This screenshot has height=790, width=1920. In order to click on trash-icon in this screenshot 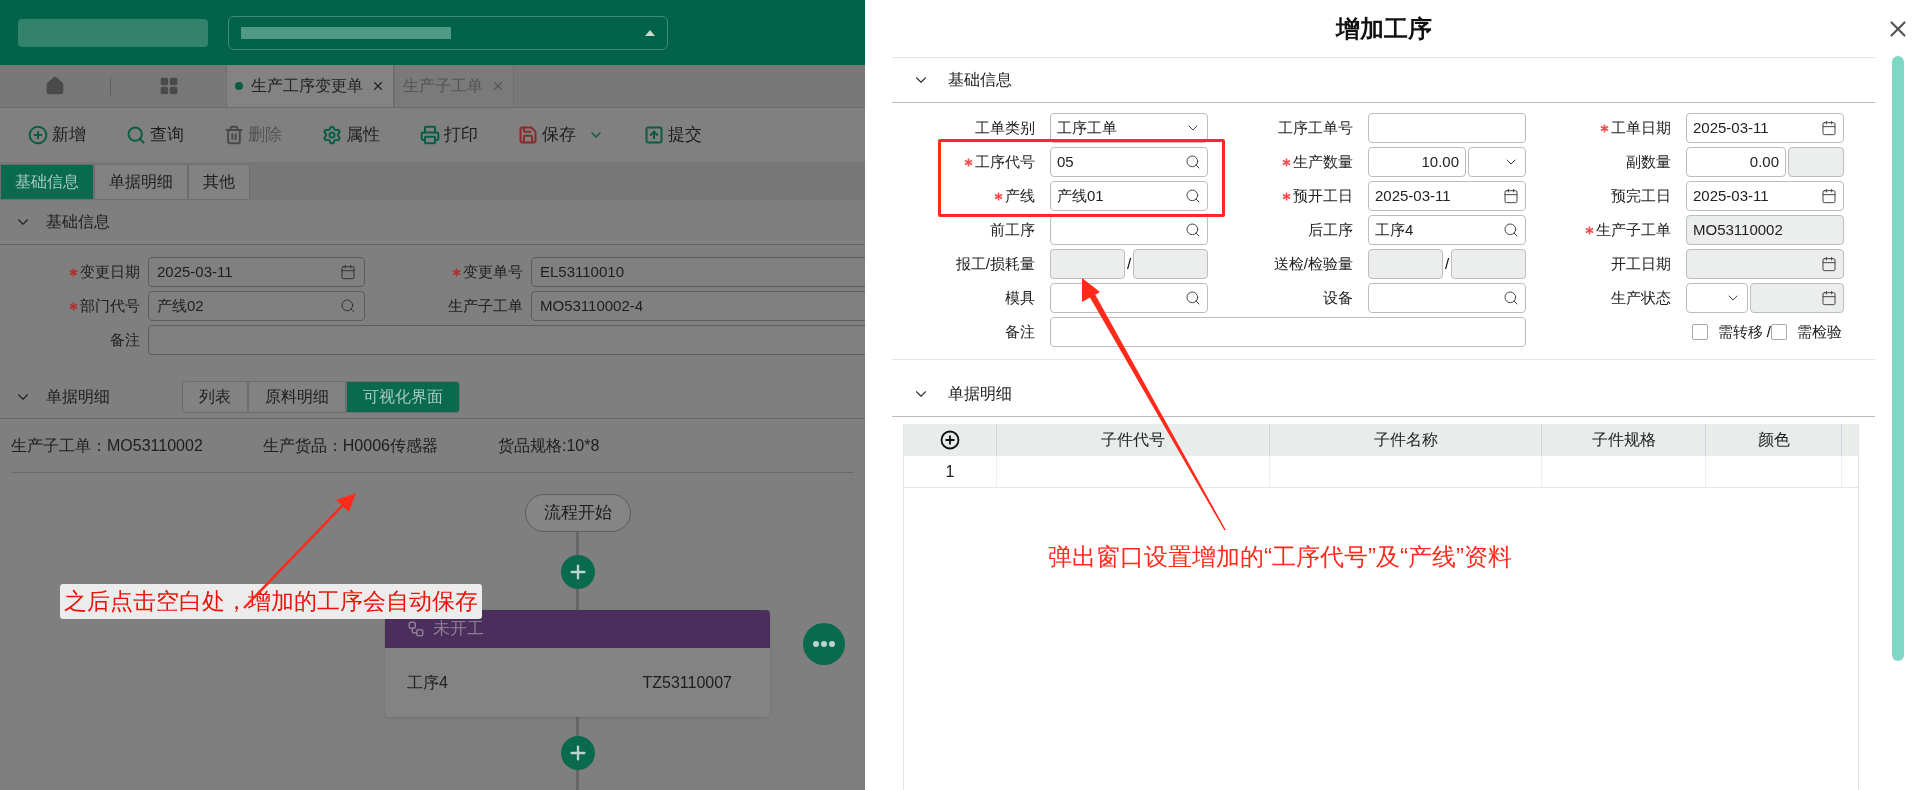, I will do `click(234, 135)`.